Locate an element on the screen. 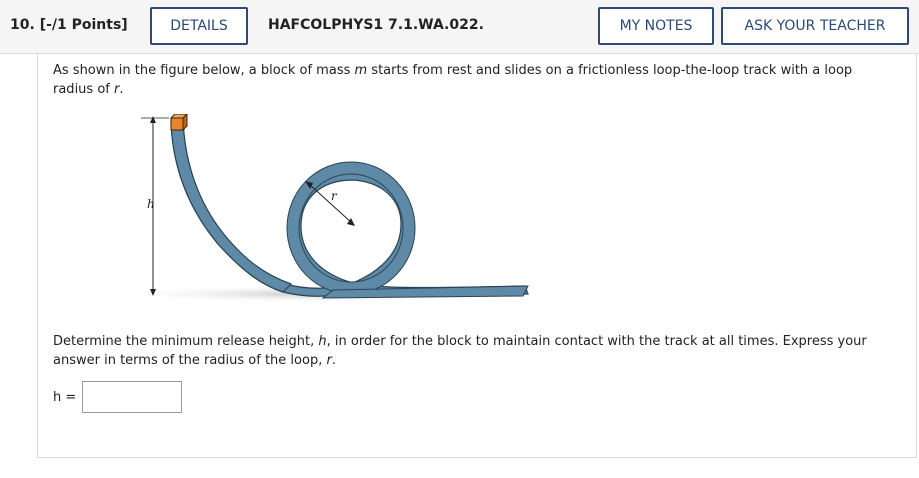 The image size is (919, 478). details-button: DETAILS is located at coordinates (199, 26).